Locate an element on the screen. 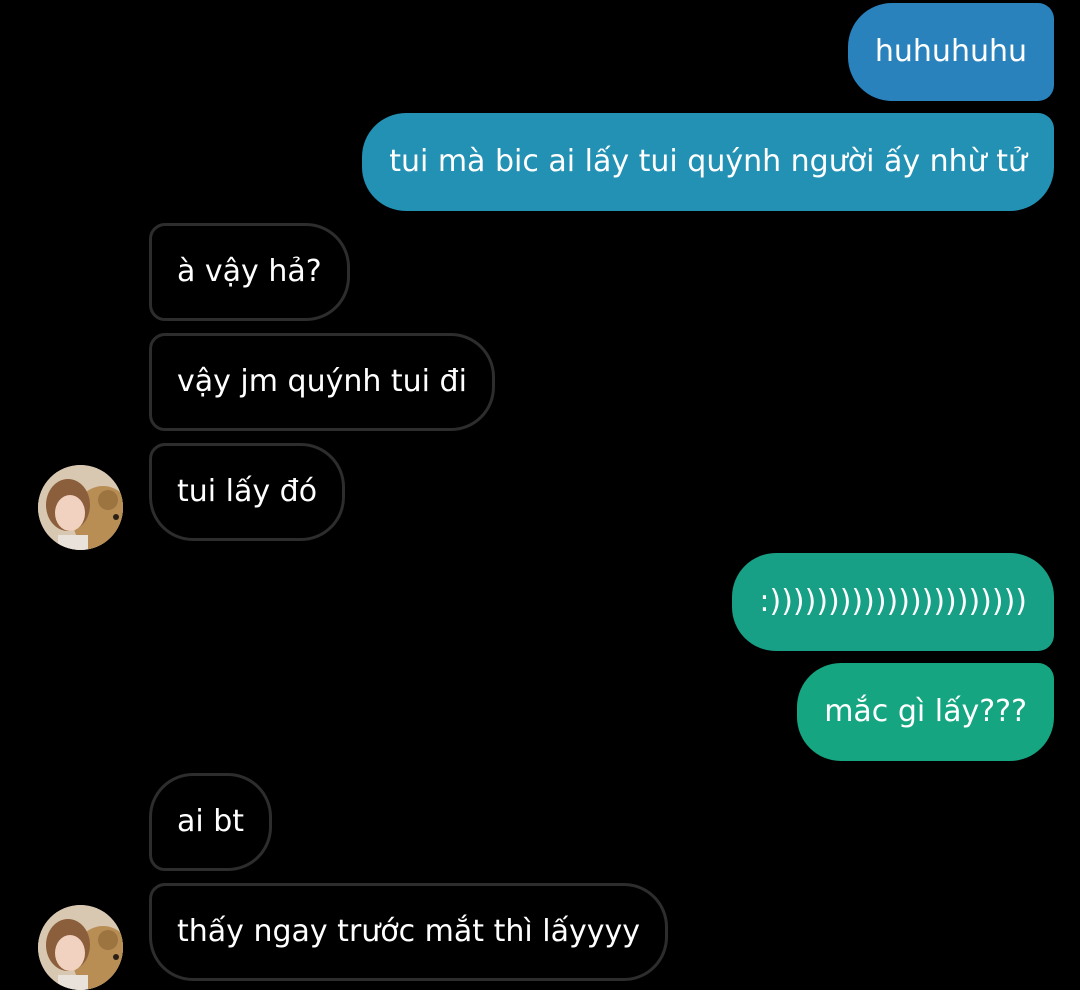 Image resolution: width=1080 pixels, height=990 pixels. message-text: :)))))))))))))))))))))) is located at coordinates (893, 601).